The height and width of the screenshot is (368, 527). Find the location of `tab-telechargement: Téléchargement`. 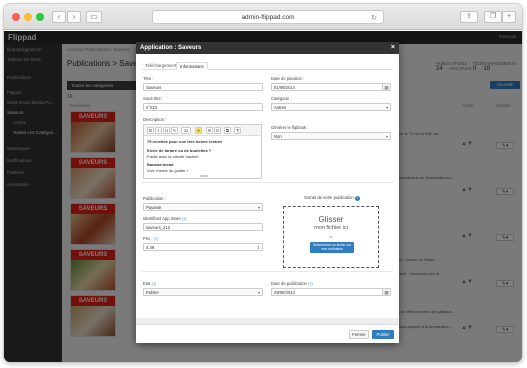

tab-telechargement: Téléchargement is located at coordinates (160, 66).